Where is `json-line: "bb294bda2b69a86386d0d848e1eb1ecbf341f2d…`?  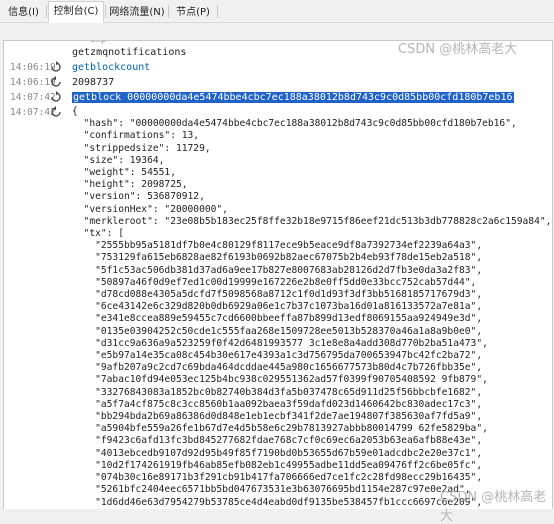 json-line: "bb294bda2b69a86386d0d848e1eb1ecbf341f2d… is located at coordinates (311, 417).